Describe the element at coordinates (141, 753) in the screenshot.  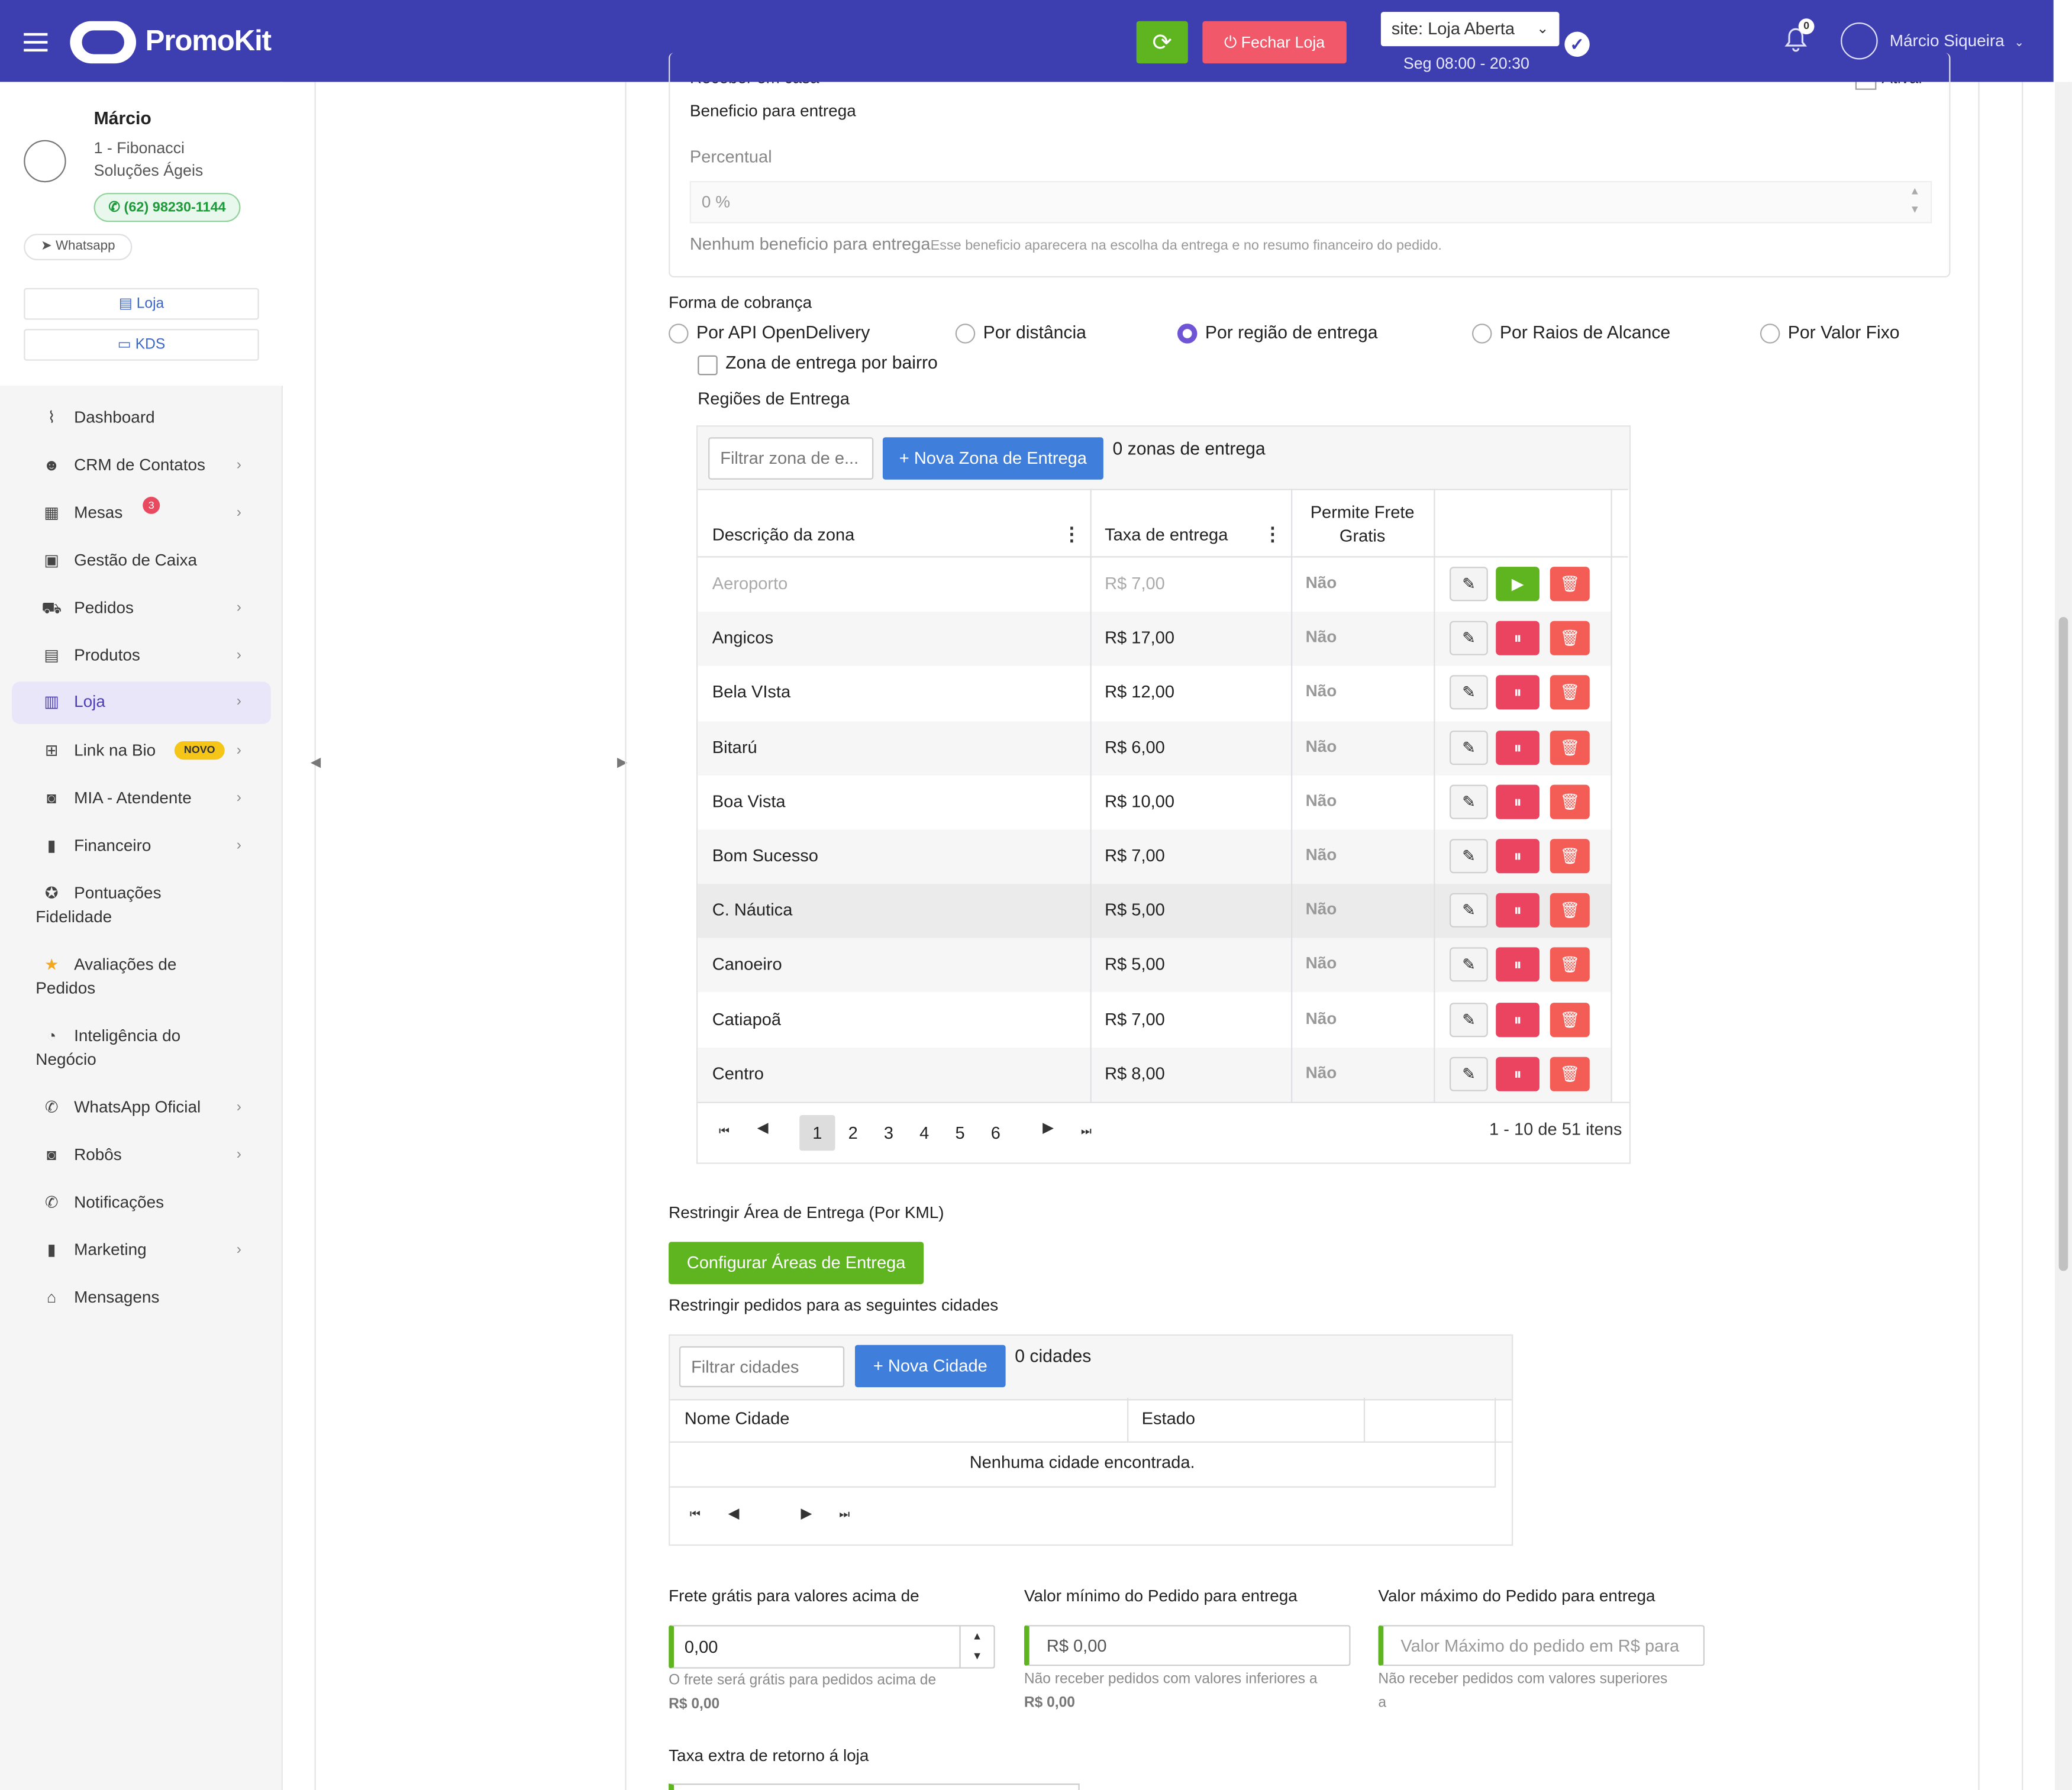
I see `sidebar-item-7: ⊞ Link na Bio NOVO ›` at that location.